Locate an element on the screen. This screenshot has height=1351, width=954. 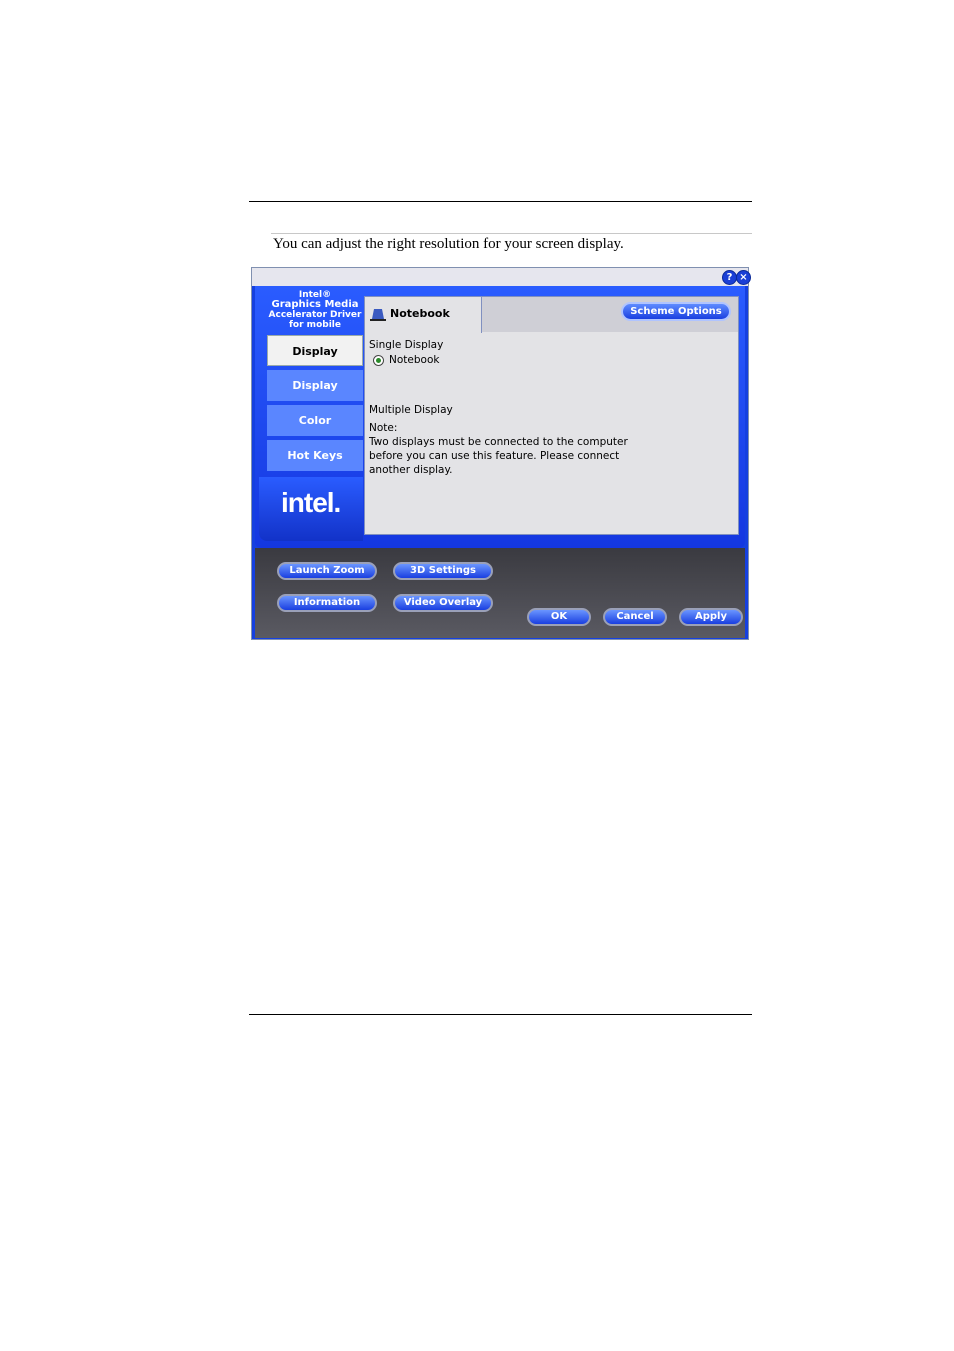
multiple-display-heading: Multiple Display is located at coordinates (411, 410).